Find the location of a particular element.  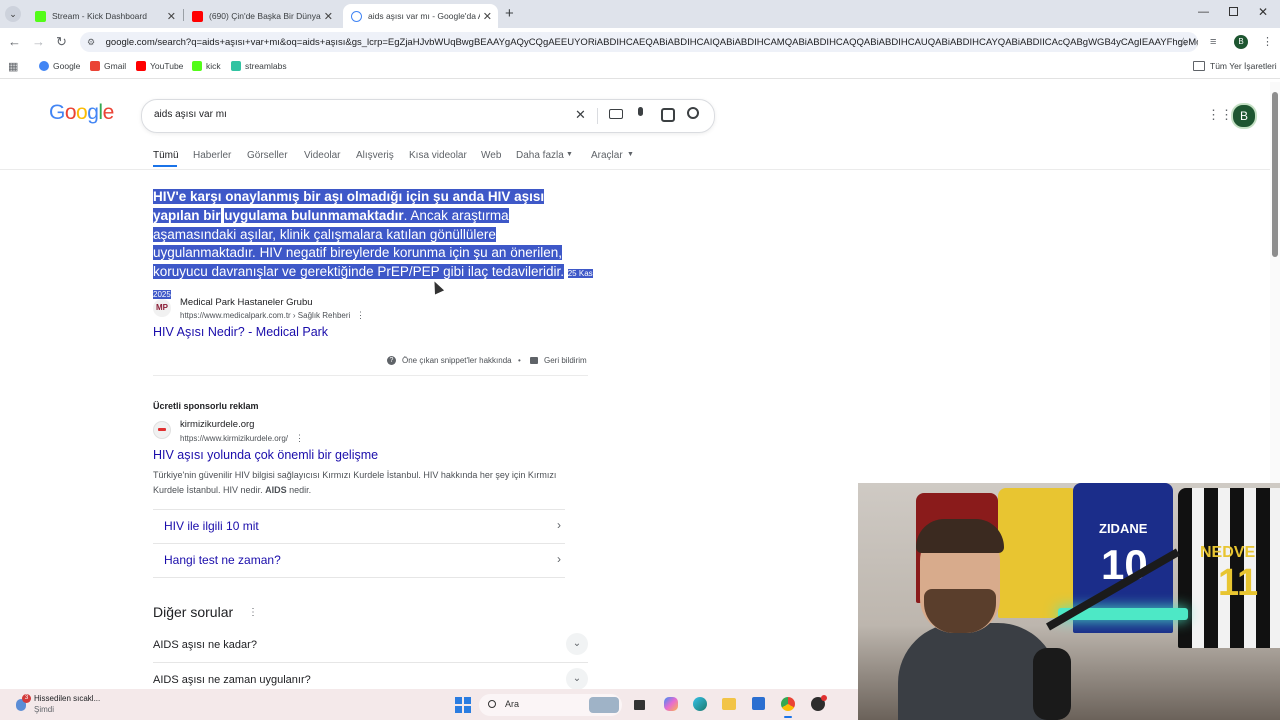

related-questions-title: Diğer sorular is located at coordinates (193, 612).